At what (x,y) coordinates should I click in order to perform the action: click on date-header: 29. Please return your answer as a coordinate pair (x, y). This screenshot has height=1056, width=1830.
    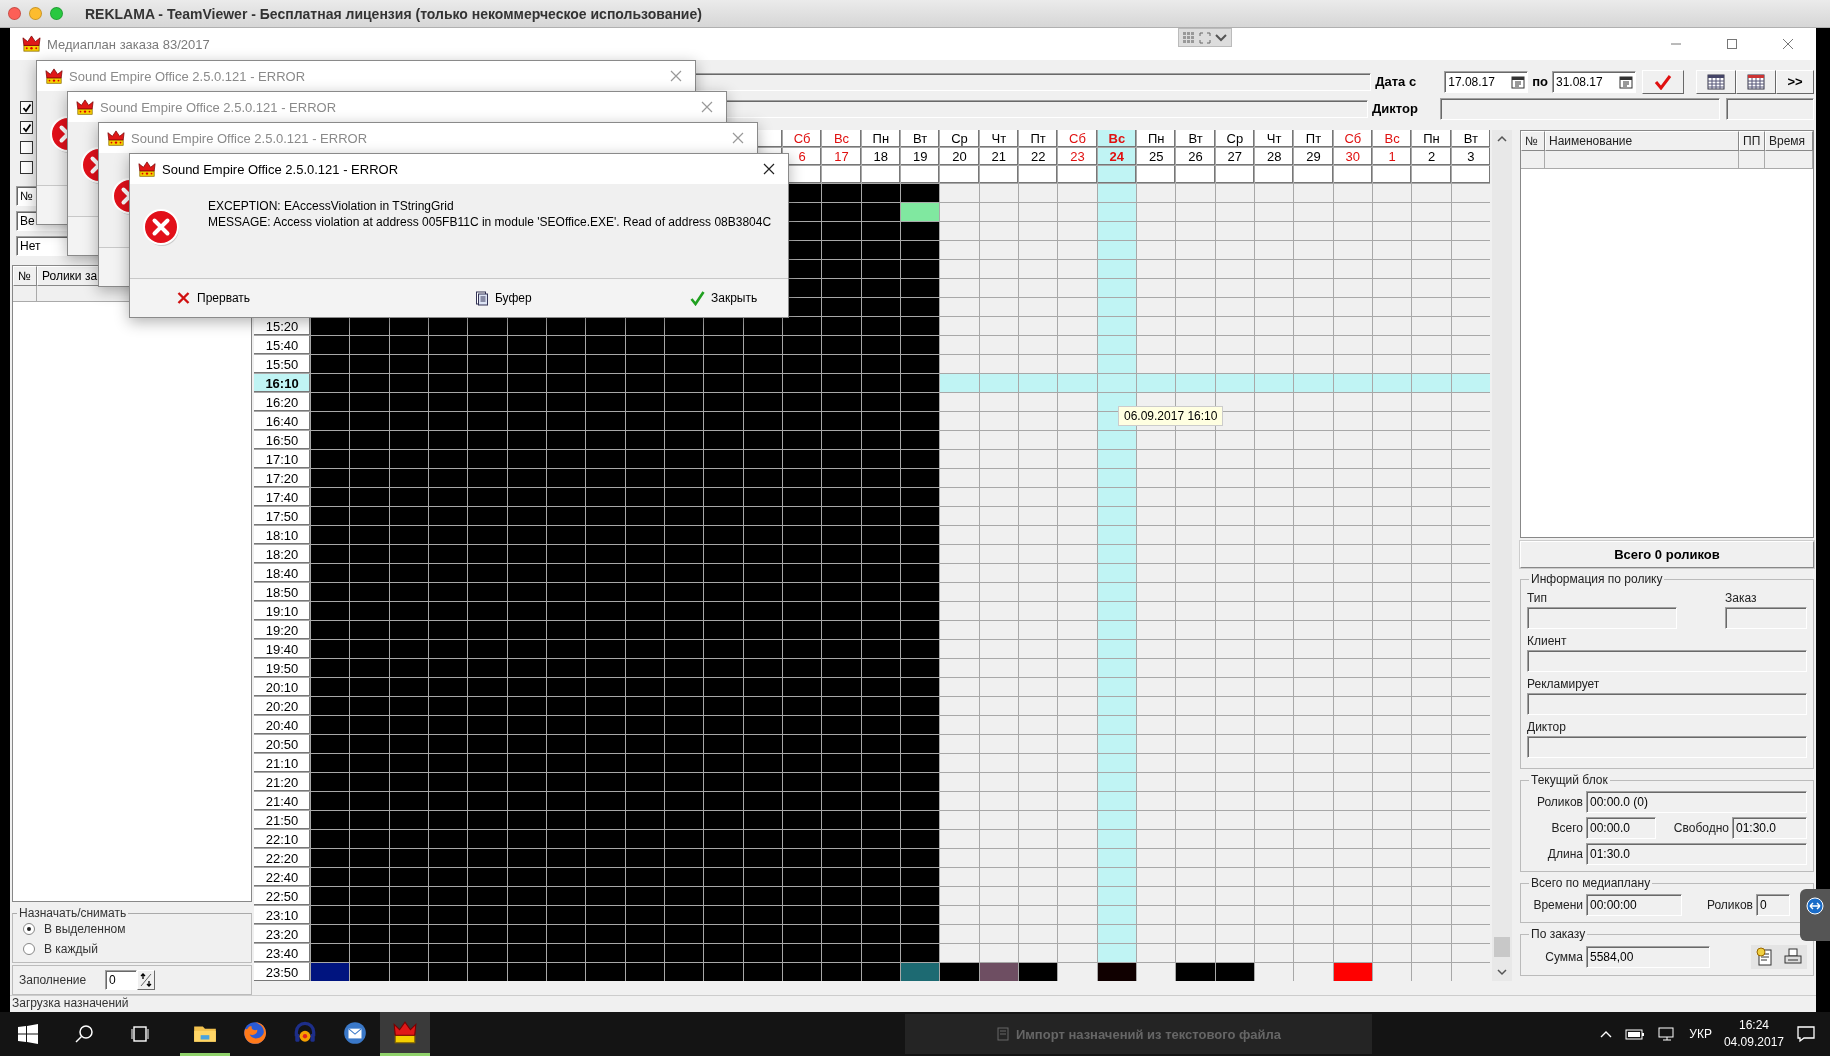
    Looking at the image, I should click on (1313, 156).